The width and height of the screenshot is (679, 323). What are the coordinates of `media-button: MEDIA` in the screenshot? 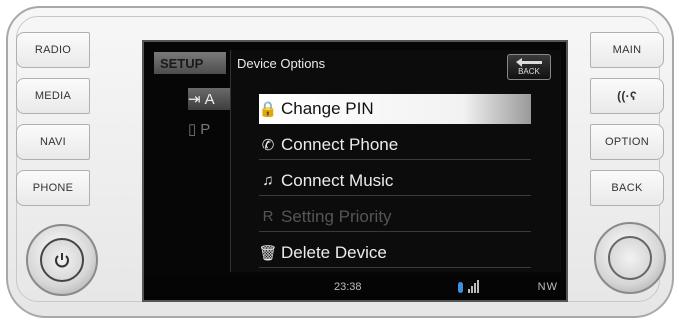 It's located at (53, 96).